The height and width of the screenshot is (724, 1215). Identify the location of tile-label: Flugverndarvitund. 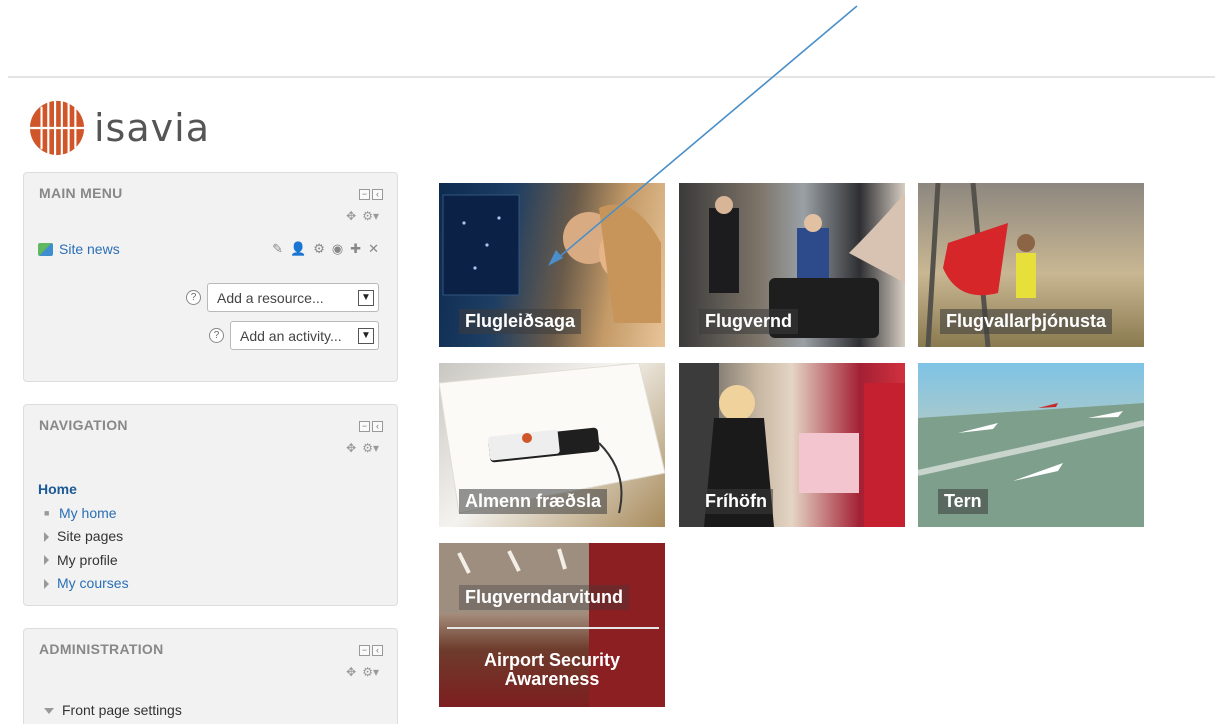
(544, 597).